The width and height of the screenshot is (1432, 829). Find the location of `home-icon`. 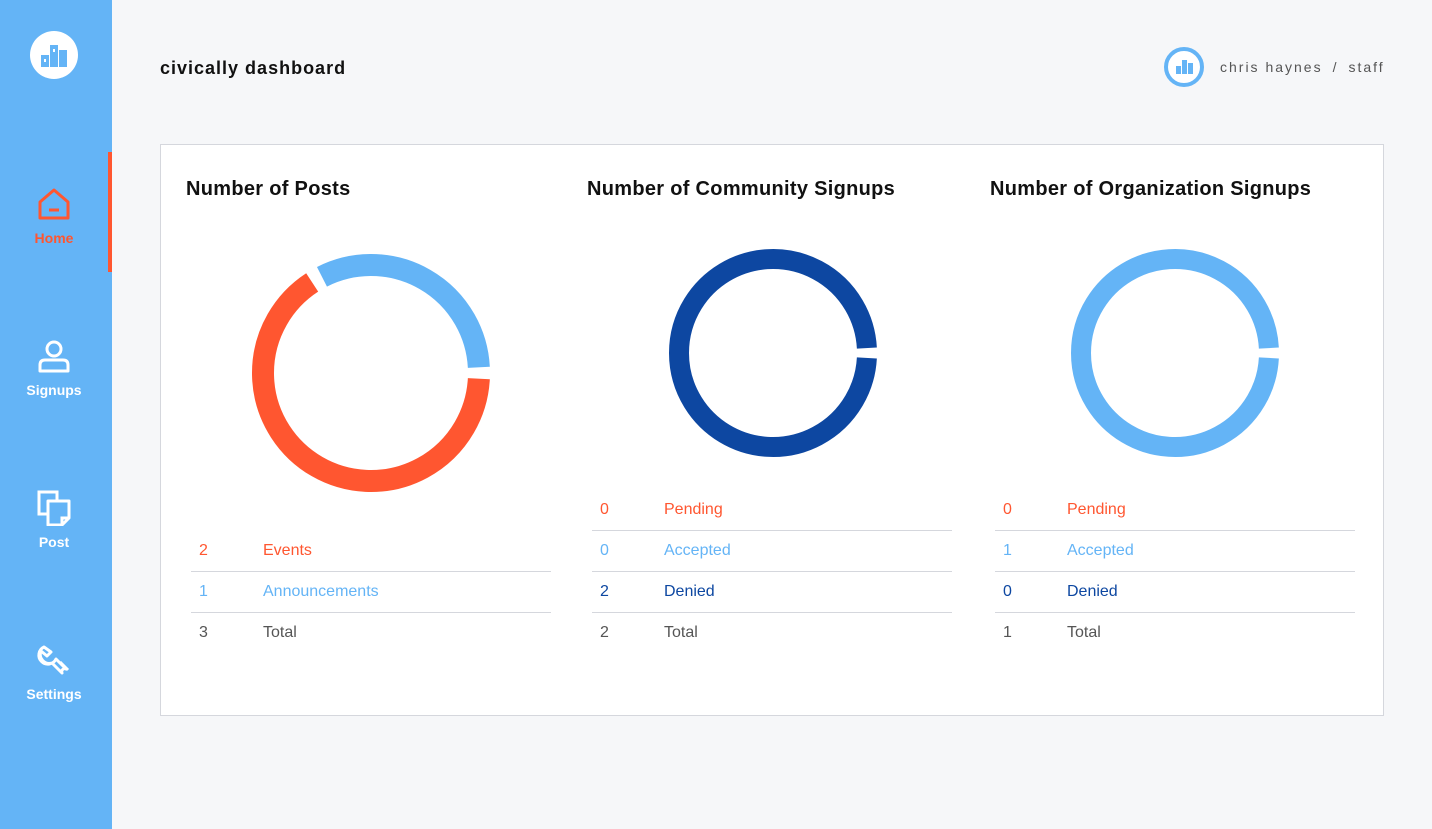

home-icon is located at coordinates (54, 204).